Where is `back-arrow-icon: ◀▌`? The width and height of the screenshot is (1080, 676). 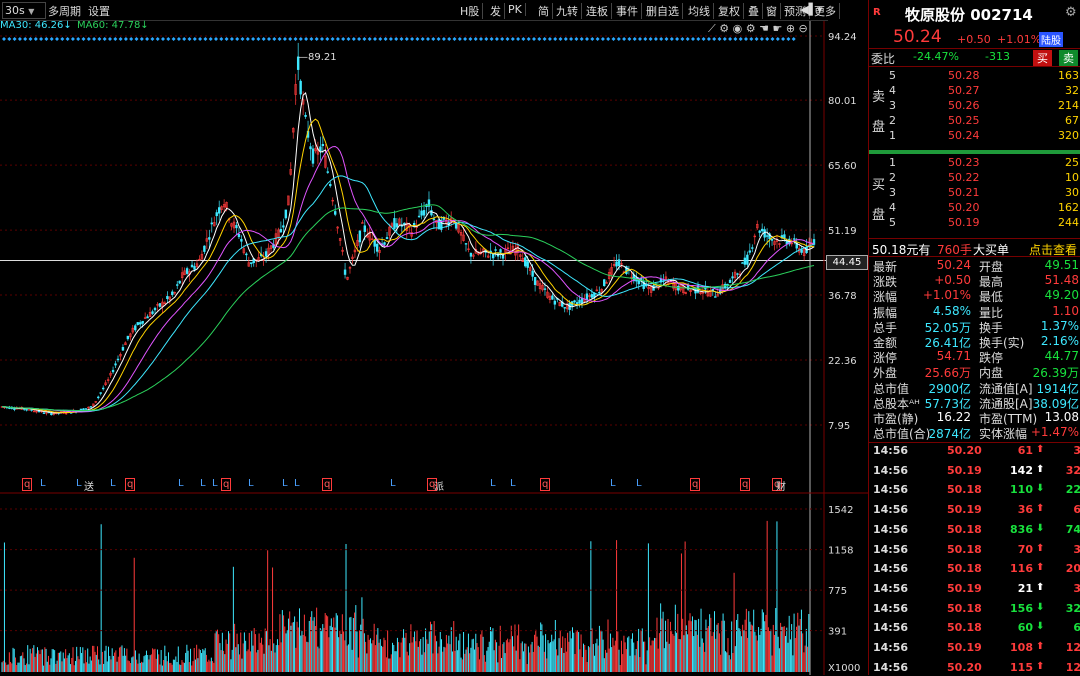 back-arrow-icon: ◀▌ is located at coordinates (808, 9).